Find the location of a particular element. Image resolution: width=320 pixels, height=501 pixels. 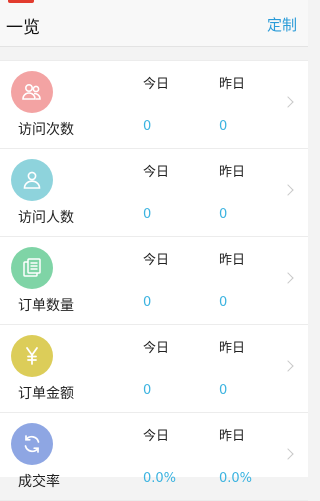

page-title: 一览 is located at coordinates (23, 28).